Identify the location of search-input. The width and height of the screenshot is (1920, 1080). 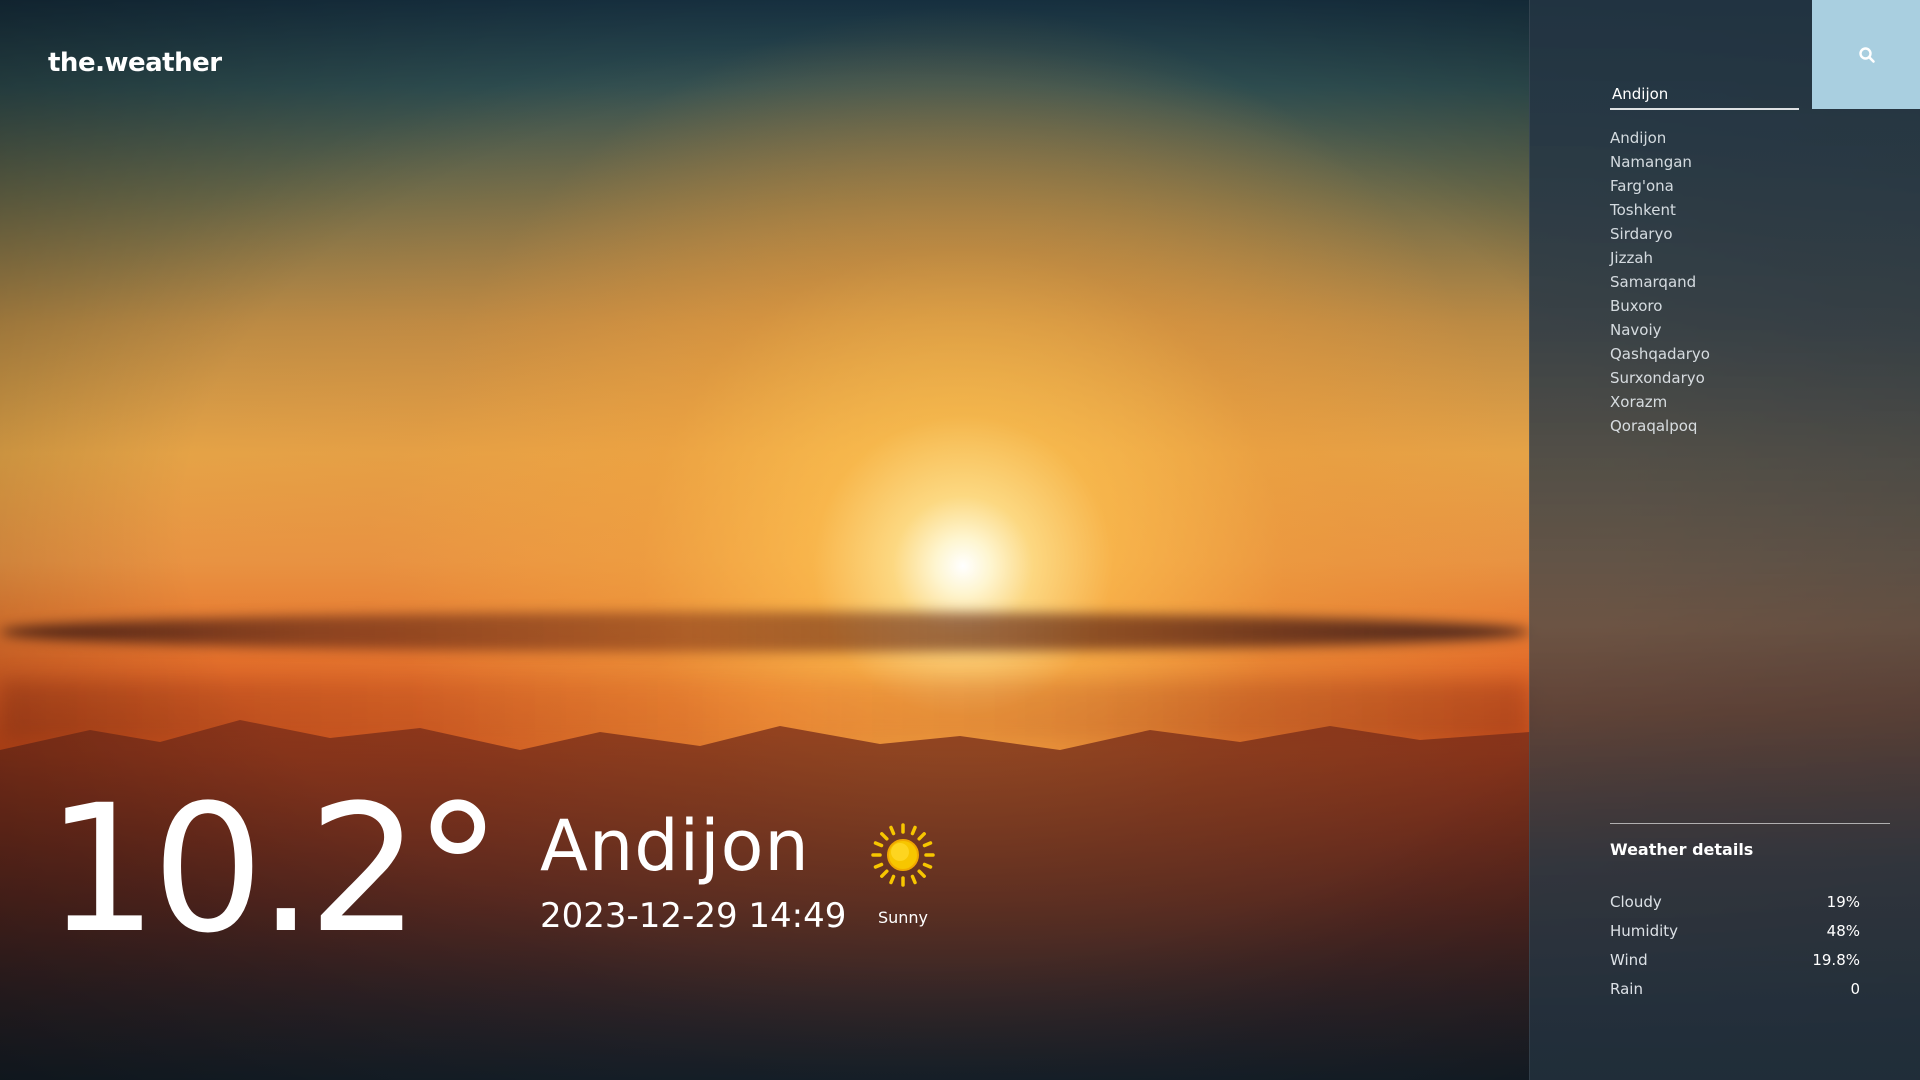
(1704, 96).